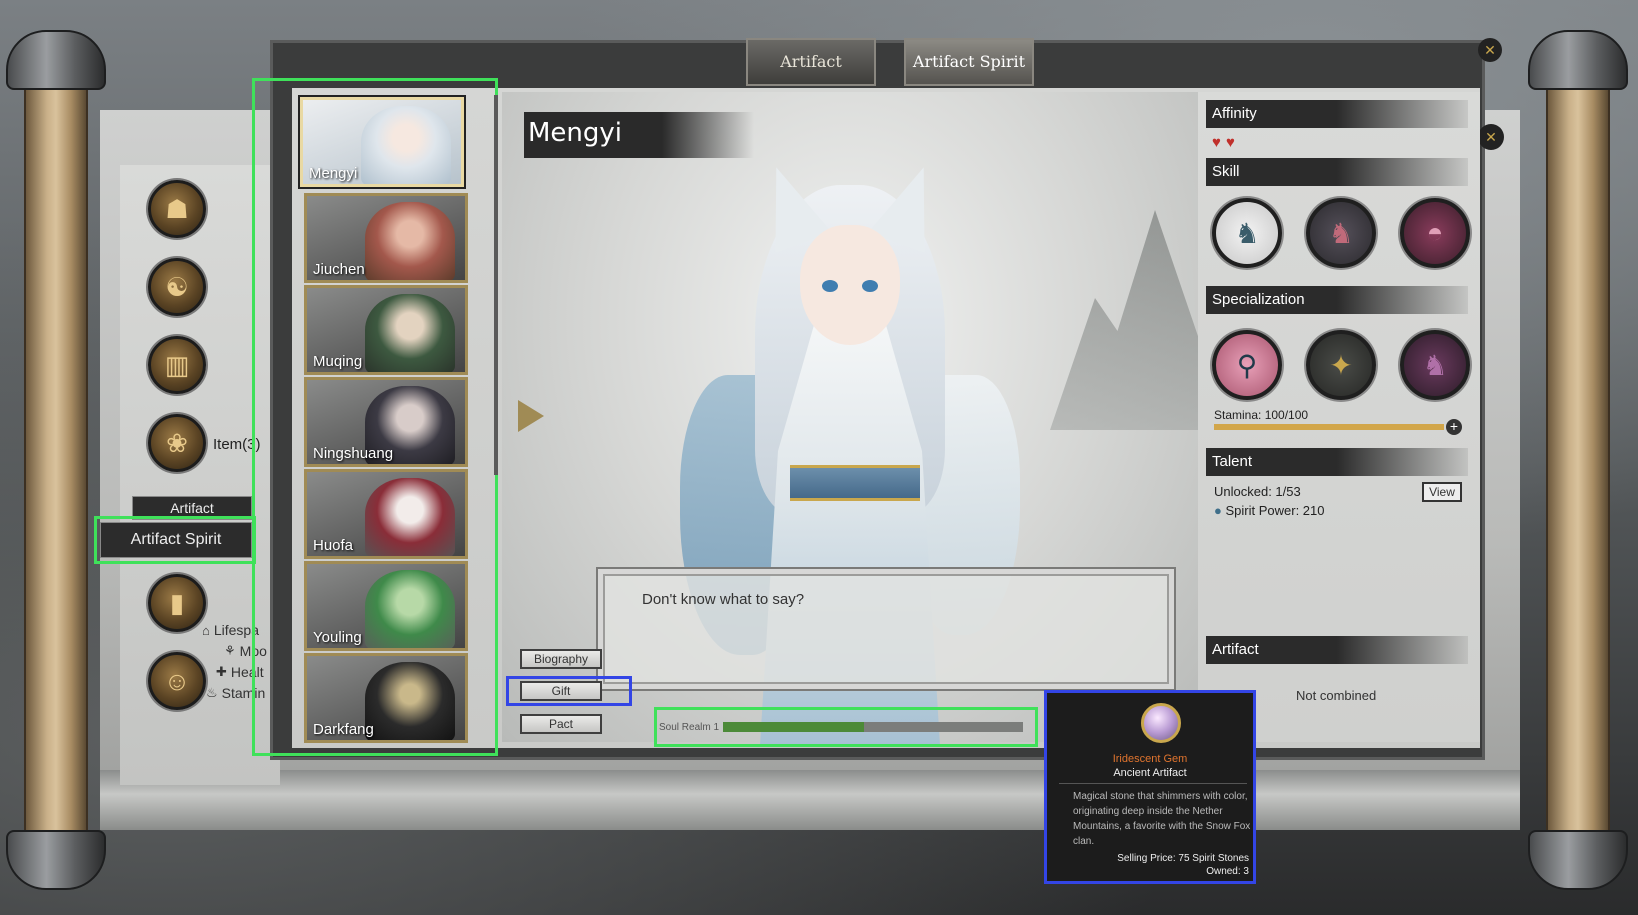 The height and width of the screenshot is (915, 1638). What do you see at coordinates (886, 629) in the screenshot?
I see `dialog-box: Don't know what to say?` at bounding box center [886, 629].